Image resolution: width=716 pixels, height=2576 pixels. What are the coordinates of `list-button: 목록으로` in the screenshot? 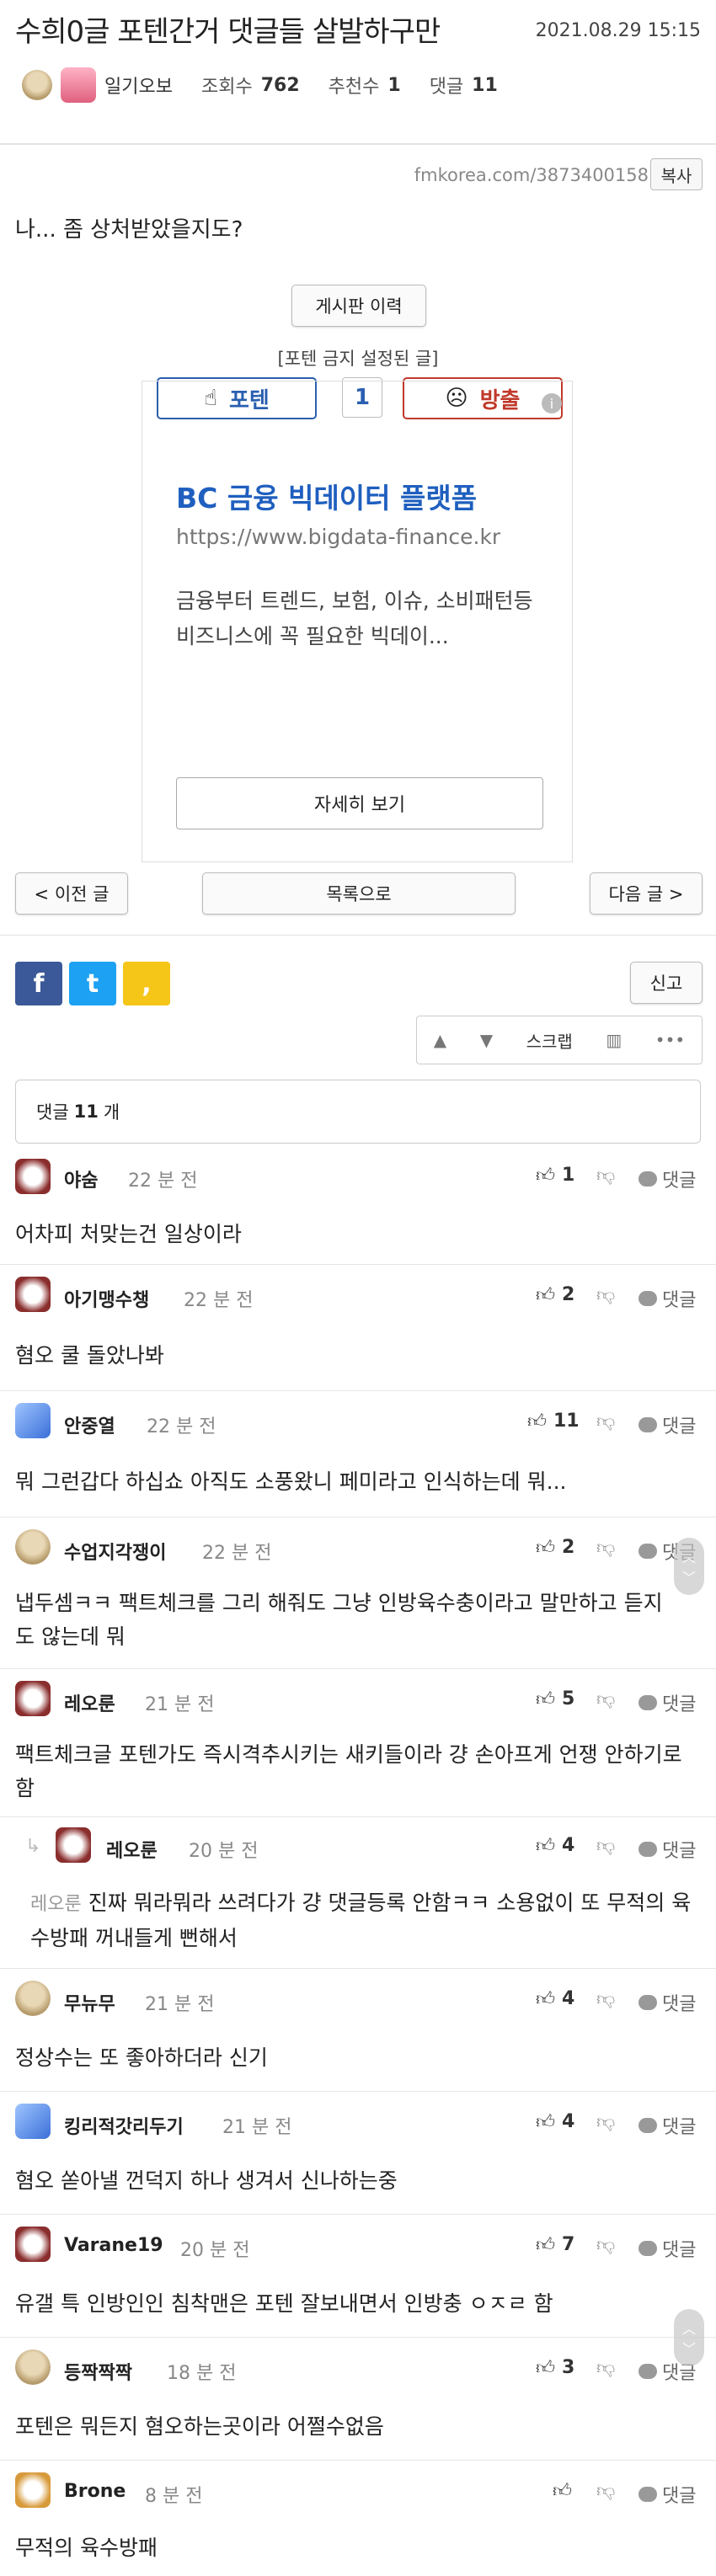 It's located at (359, 893).